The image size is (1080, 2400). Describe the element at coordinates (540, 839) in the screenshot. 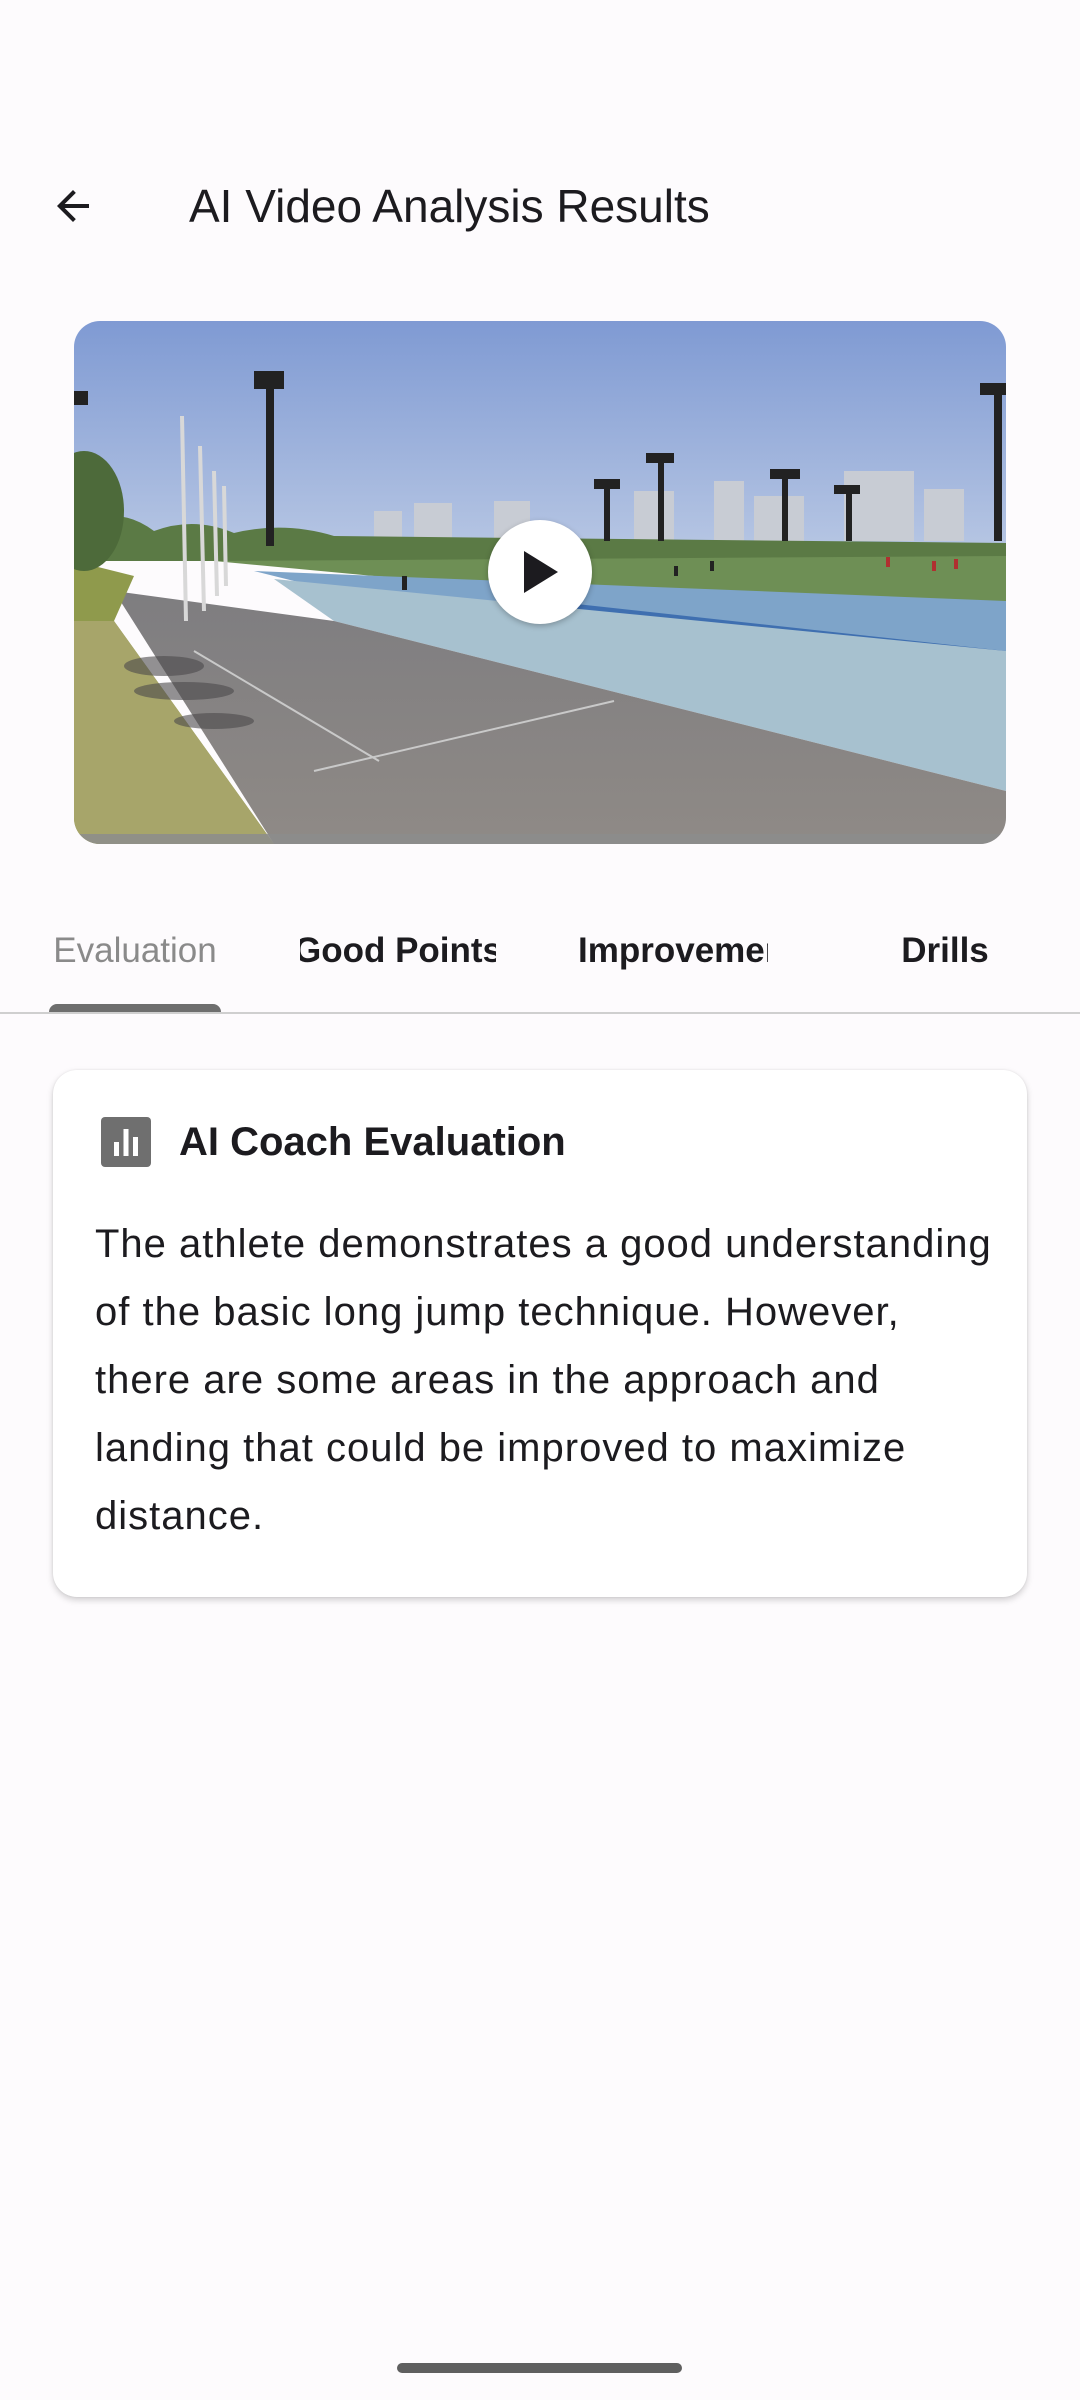

I see `video-progress-bar` at that location.